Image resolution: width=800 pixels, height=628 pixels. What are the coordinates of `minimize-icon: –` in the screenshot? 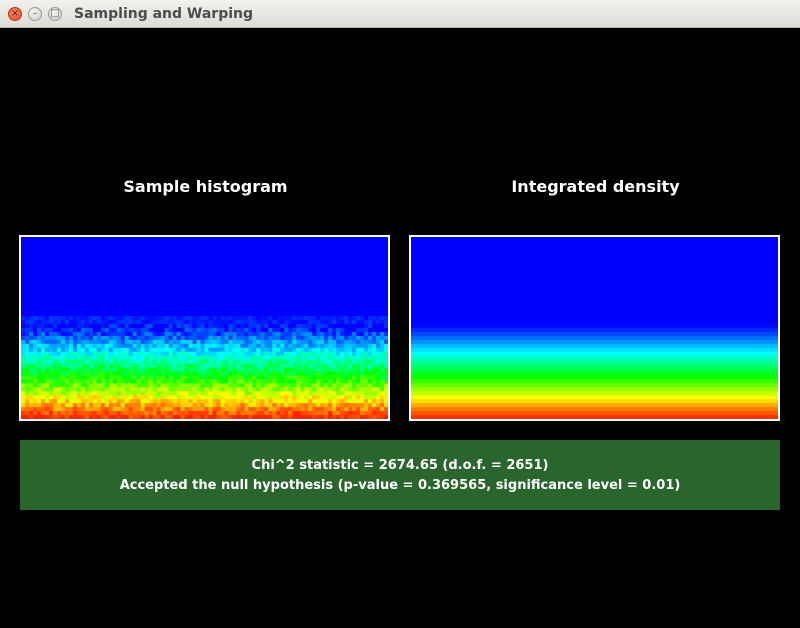 It's located at (35, 14).